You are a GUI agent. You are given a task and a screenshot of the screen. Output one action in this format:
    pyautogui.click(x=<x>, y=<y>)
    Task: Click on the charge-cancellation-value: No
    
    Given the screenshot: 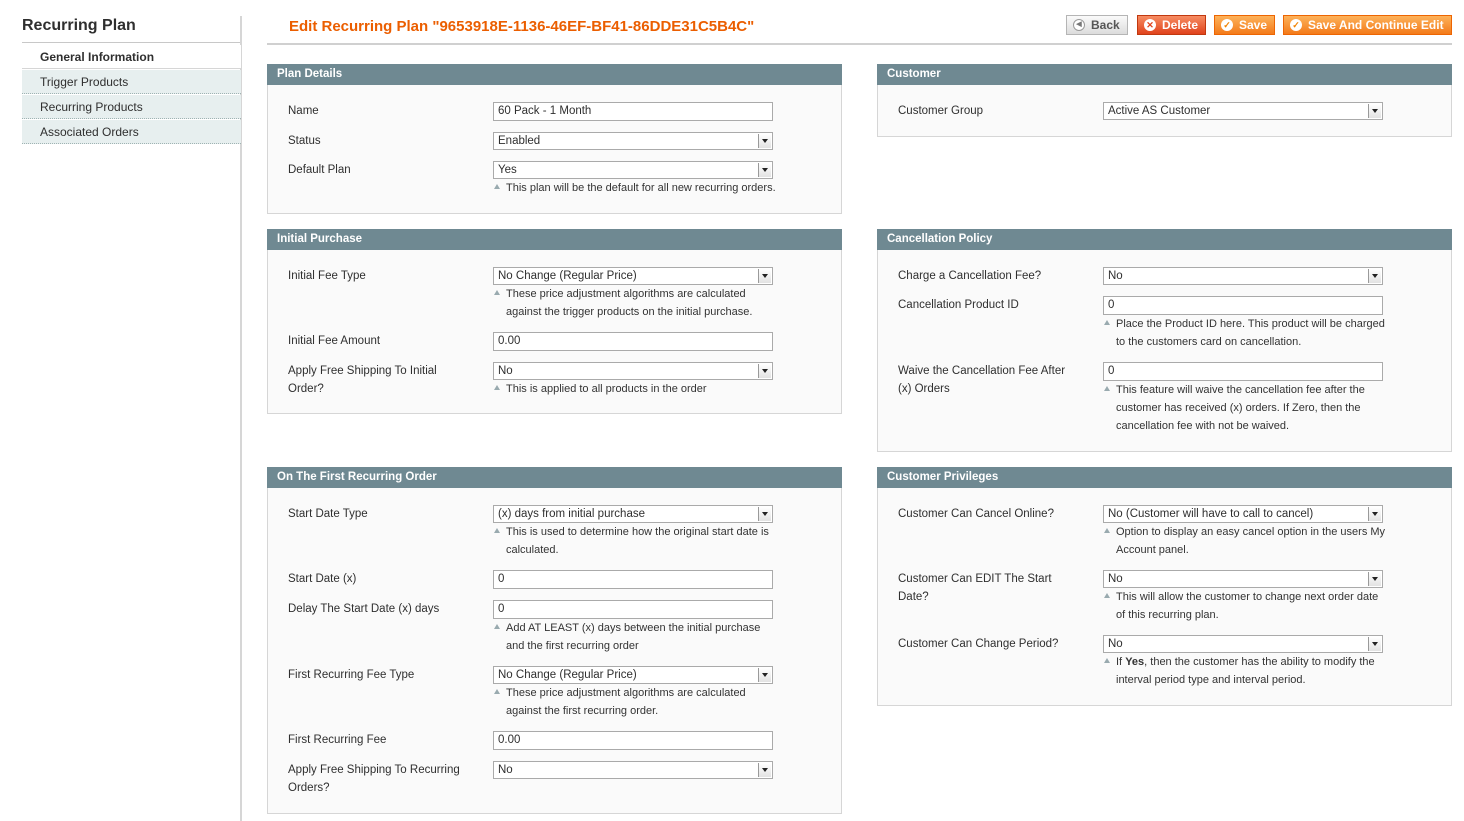 What is the action you would take?
    pyautogui.click(x=1115, y=276)
    